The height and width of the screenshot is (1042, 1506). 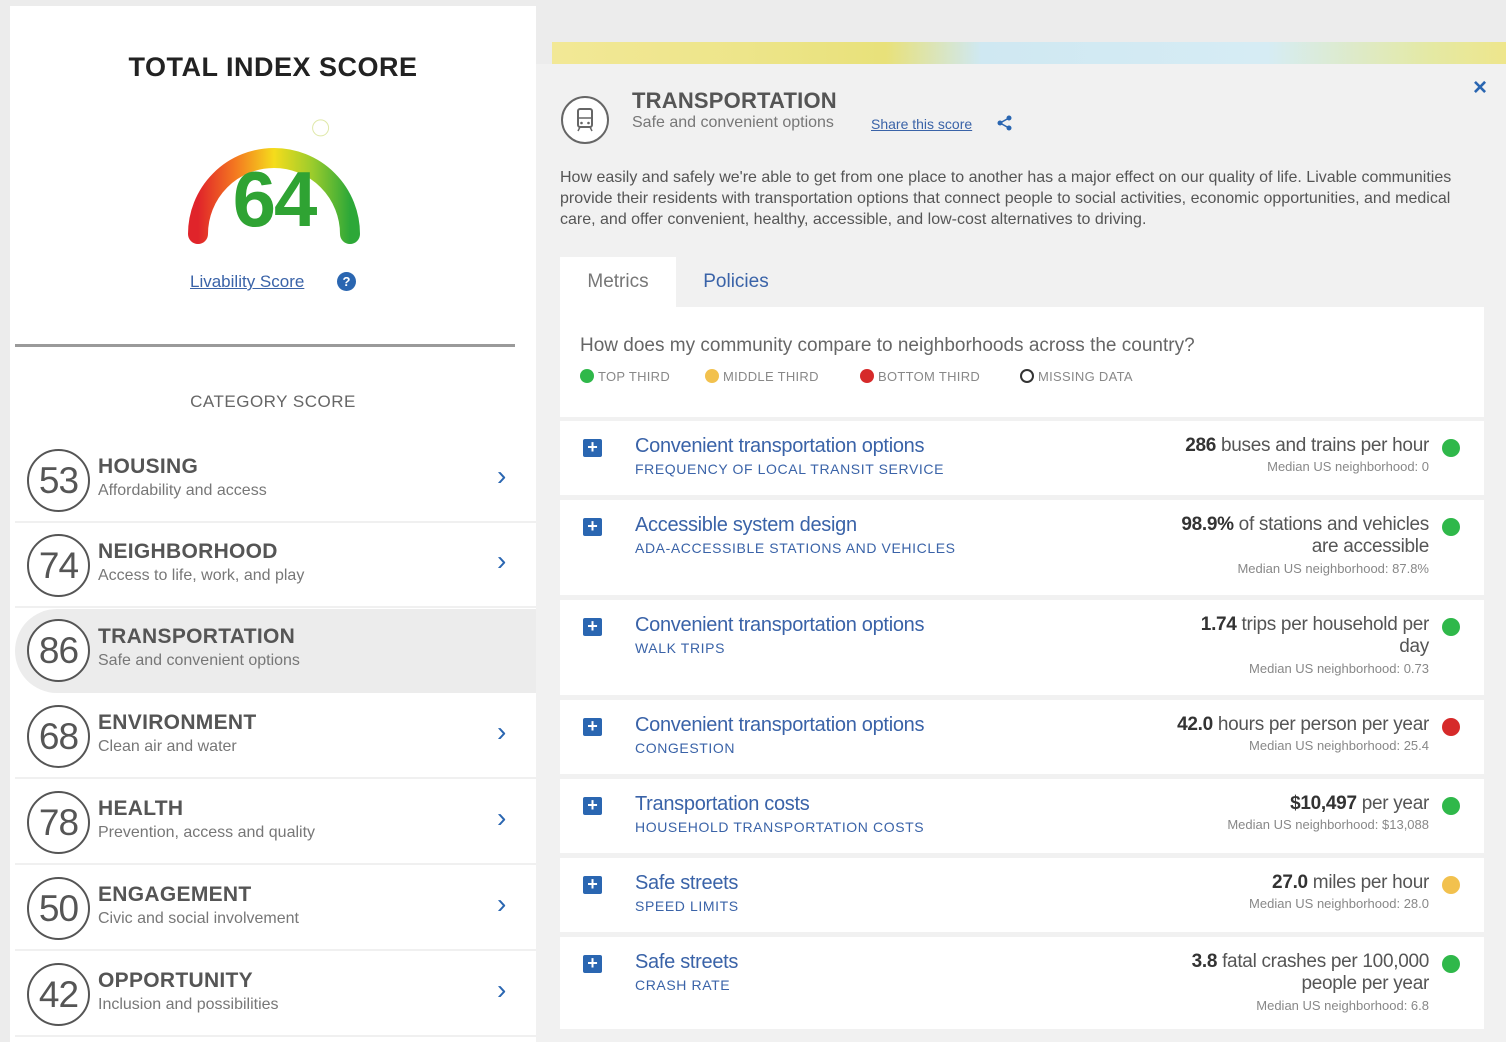 What do you see at coordinates (188, 551) in the screenshot?
I see `category-name: NEIGHBORHOOD` at bounding box center [188, 551].